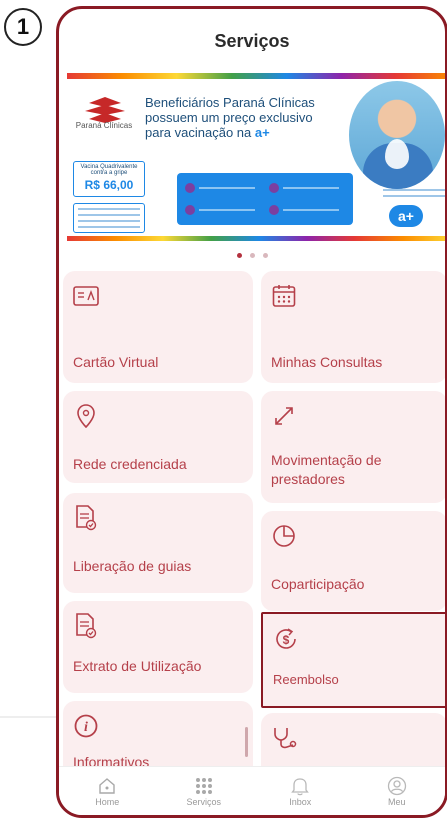  I want to click on aplus-caption-lines, so click(412, 191).